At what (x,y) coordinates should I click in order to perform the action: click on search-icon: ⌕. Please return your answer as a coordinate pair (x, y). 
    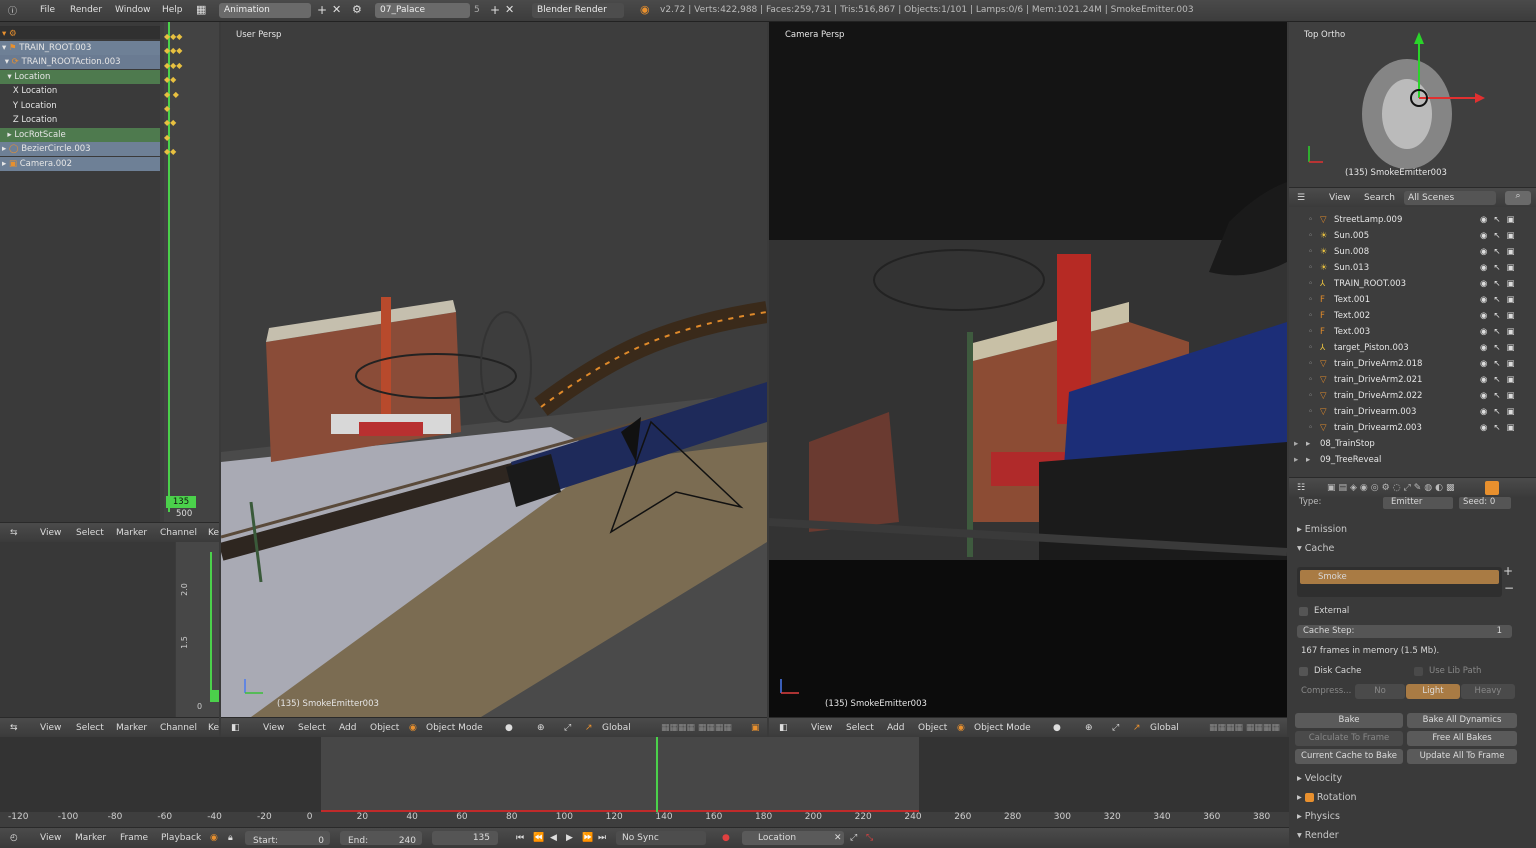
    Looking at the image, I should click on (1518, 198).